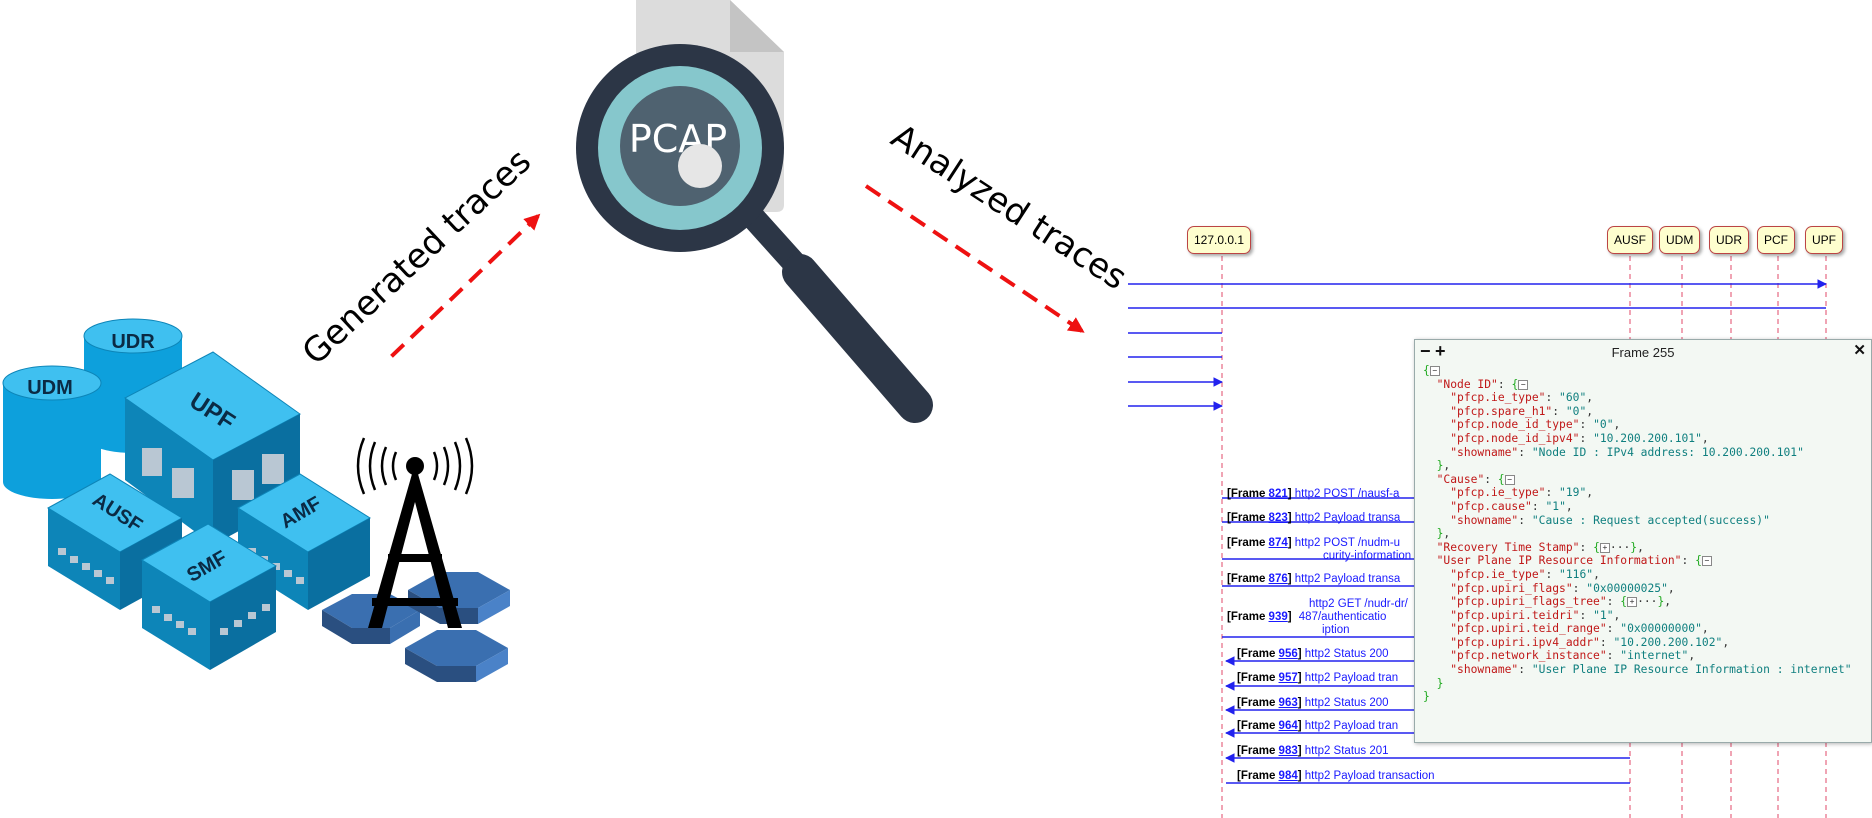 This screenshot has width=1872, height=818. I want to click on frame-link: 823, so click(1278, 518).